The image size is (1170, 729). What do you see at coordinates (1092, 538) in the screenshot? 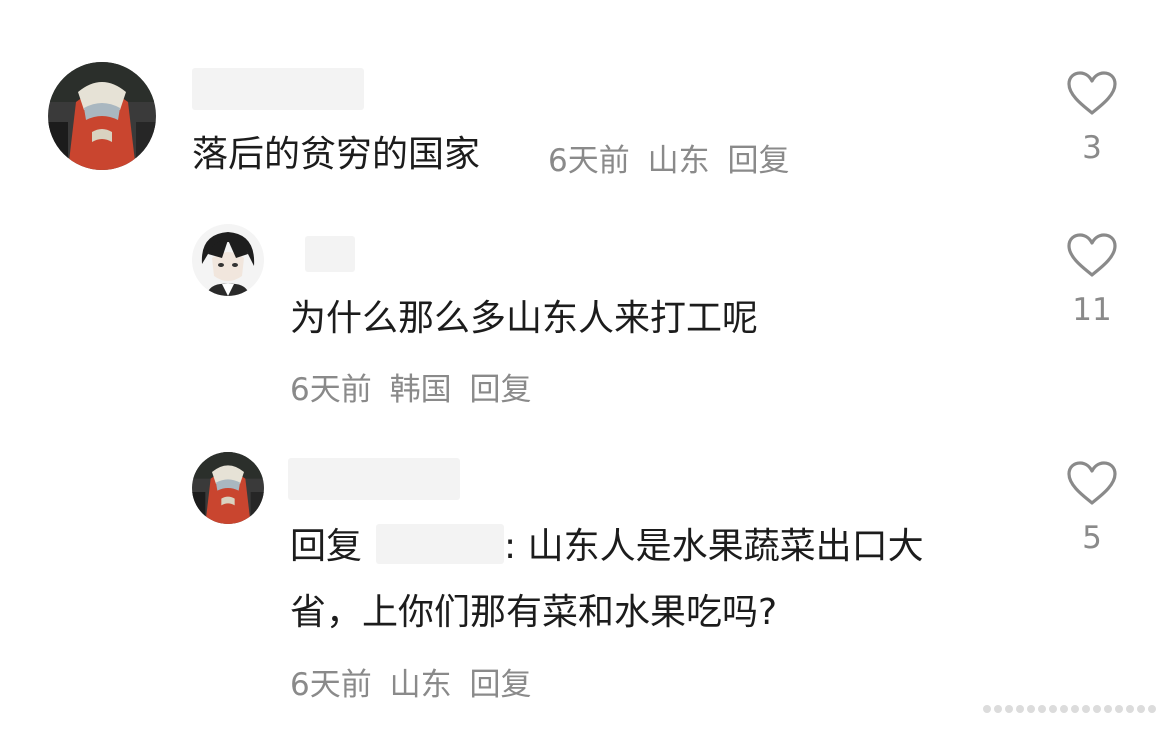
I see `like-count: 5` at bounding box center [1092, 538].